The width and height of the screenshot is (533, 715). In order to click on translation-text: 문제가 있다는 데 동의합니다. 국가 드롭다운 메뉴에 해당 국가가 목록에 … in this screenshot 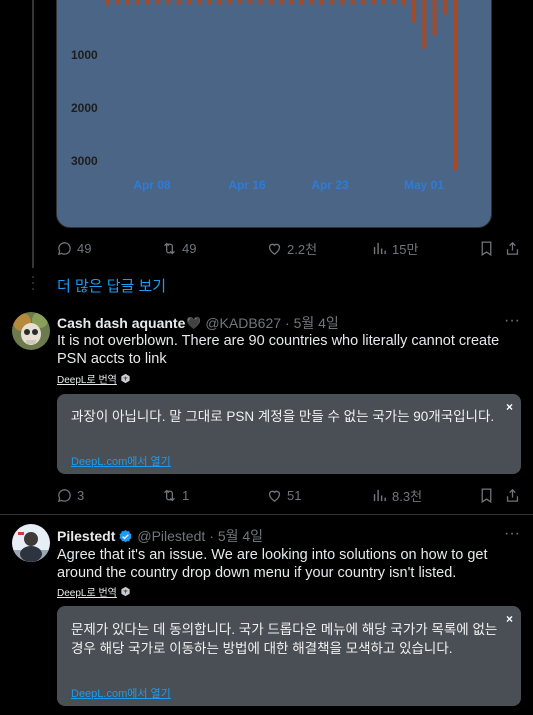, I will do `click(284, 639)`.